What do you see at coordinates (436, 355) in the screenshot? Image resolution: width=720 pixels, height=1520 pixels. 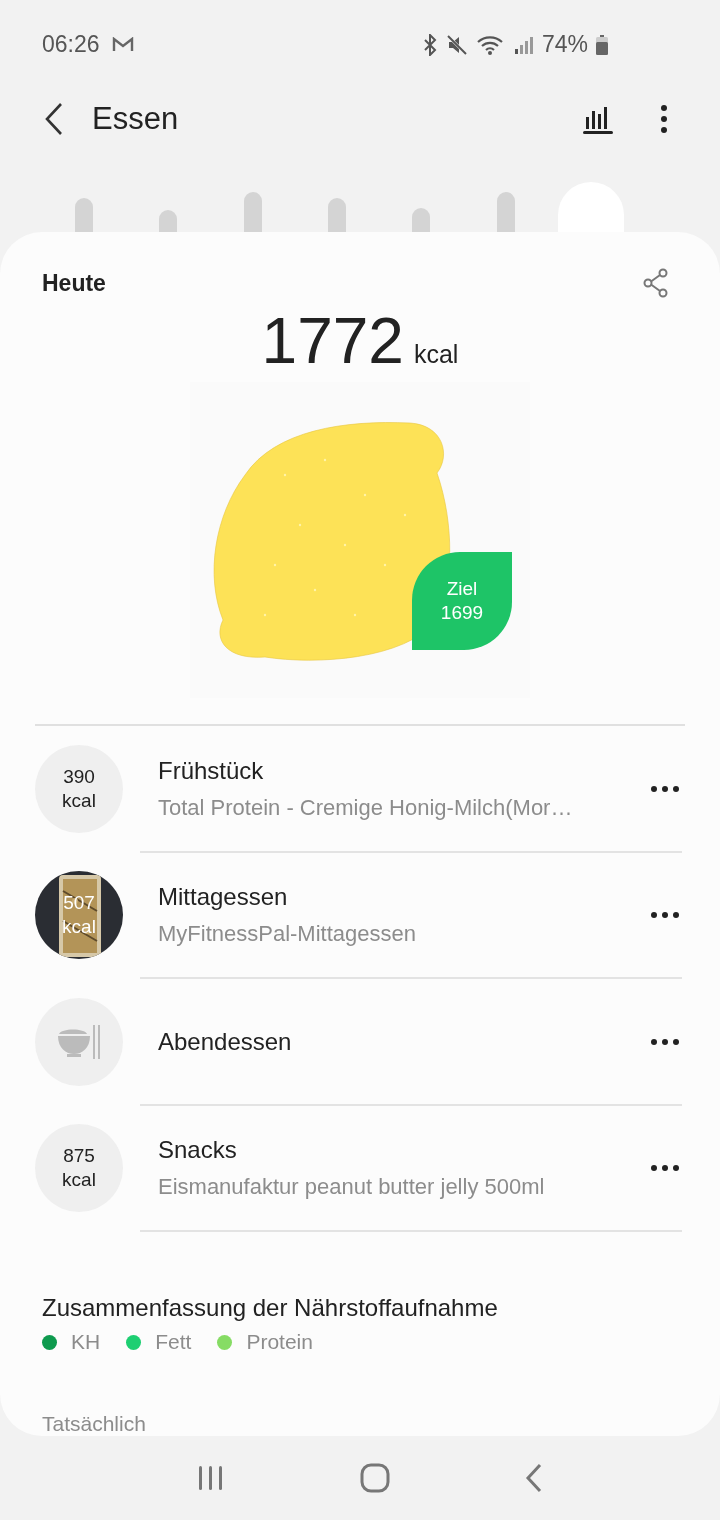 I see `calorie-unit: kcal` at bounding box center [436, 355].